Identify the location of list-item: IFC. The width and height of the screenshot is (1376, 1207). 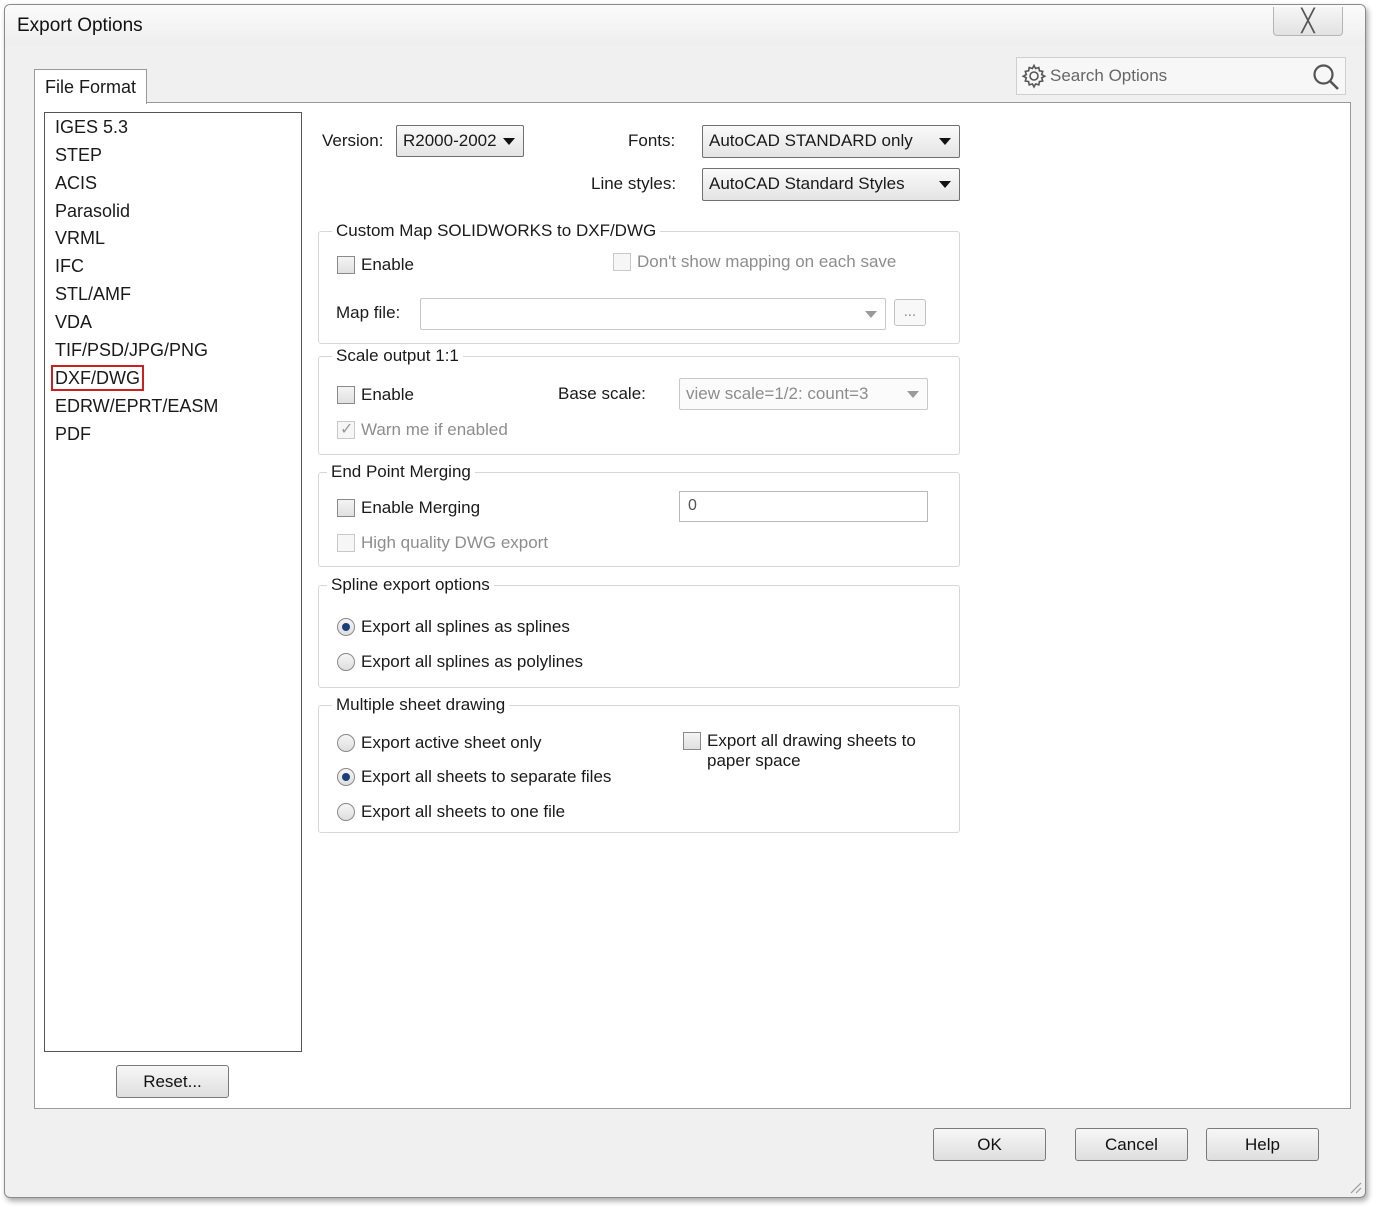
(69, 266).